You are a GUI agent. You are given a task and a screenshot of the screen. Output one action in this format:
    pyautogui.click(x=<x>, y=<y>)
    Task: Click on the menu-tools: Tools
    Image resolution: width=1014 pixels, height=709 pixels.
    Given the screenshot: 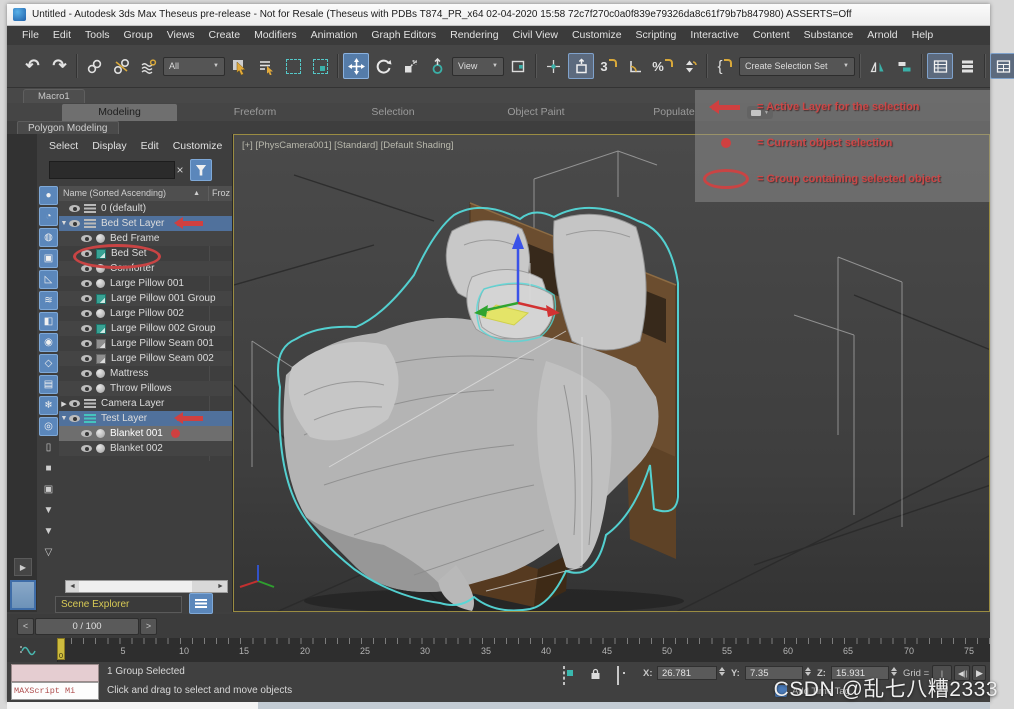 What is the action you would take?
    pyautogui.click(x=97, y=35)
    